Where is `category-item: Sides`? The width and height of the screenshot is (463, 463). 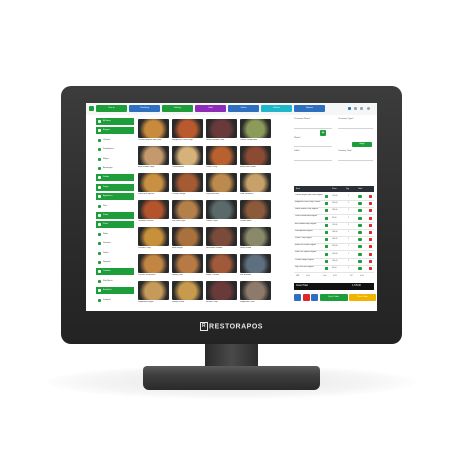
category-item: Sides is located at coordinates (115, 234).